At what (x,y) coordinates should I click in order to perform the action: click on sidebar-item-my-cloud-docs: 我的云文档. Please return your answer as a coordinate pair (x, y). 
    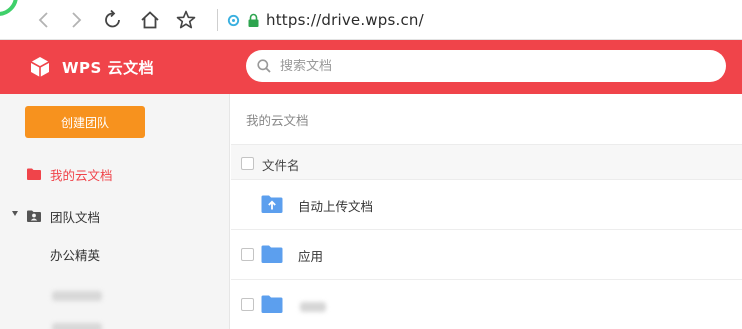
    Looking at the image, I should click on (114, 174).